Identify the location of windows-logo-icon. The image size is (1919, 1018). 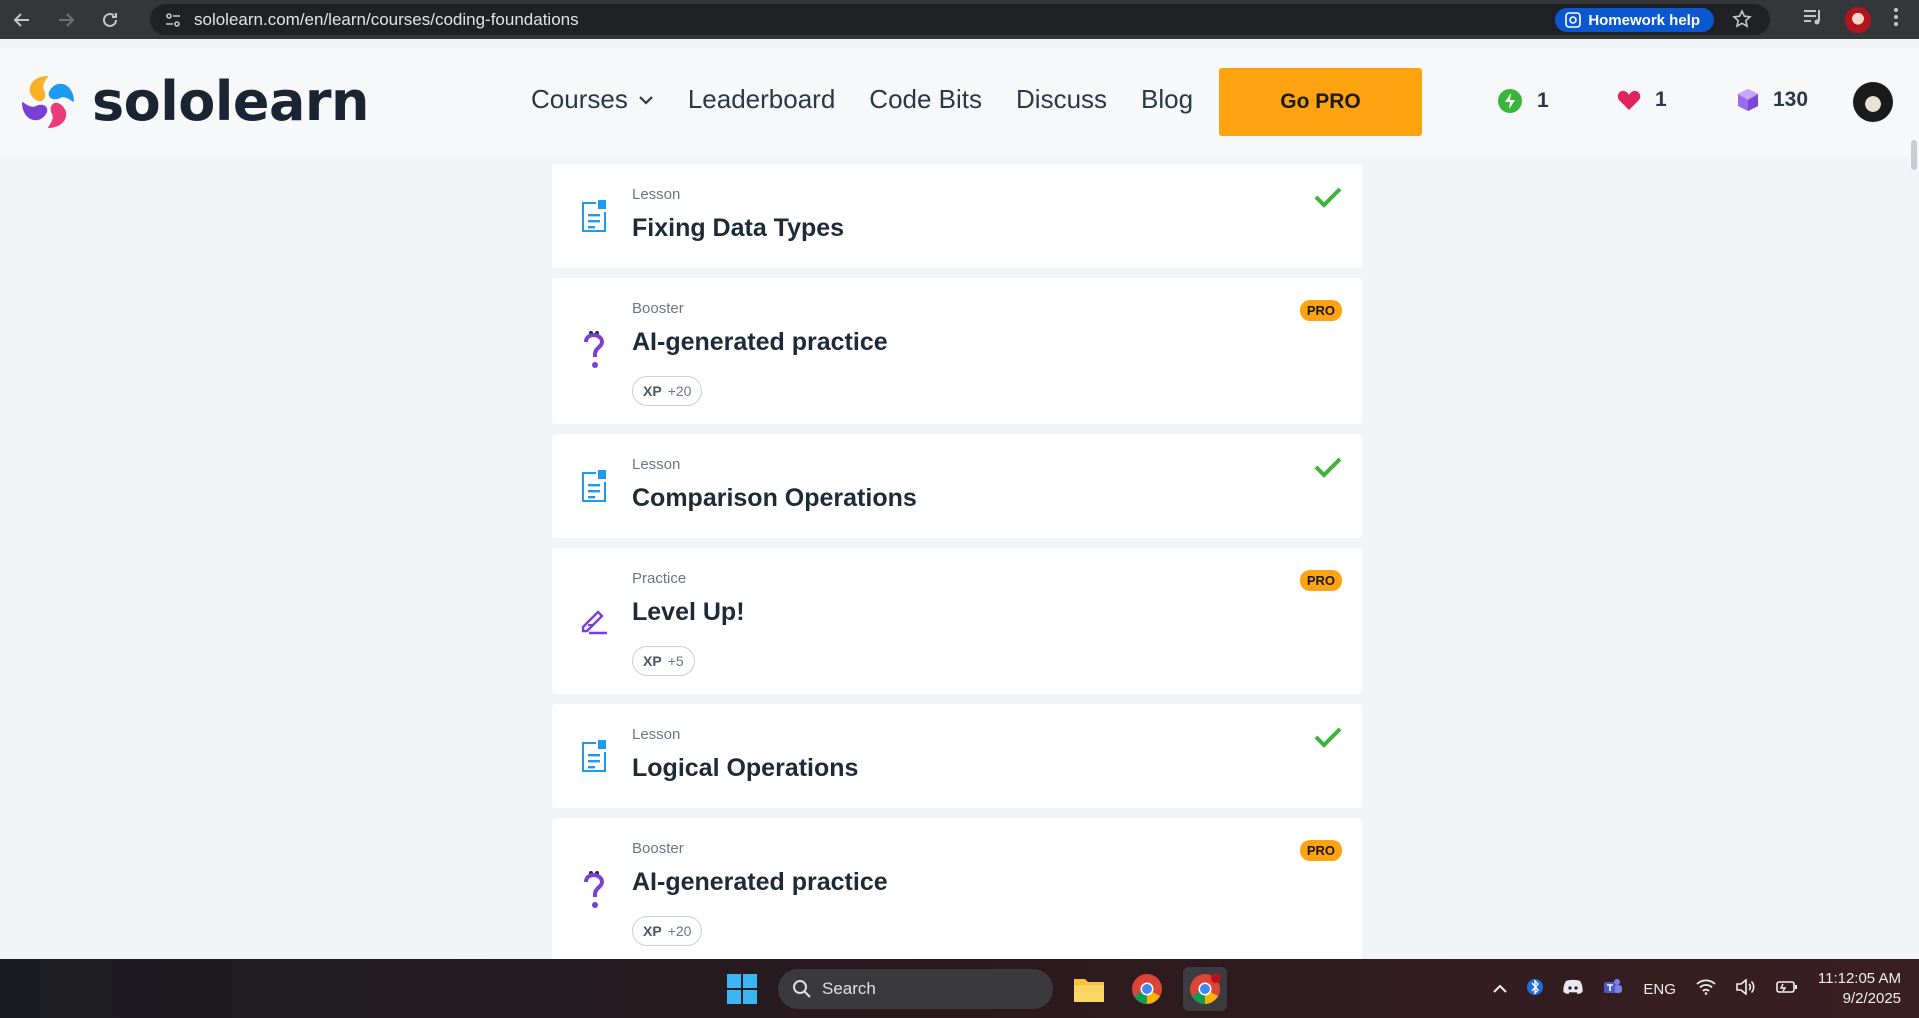
(742, 989).